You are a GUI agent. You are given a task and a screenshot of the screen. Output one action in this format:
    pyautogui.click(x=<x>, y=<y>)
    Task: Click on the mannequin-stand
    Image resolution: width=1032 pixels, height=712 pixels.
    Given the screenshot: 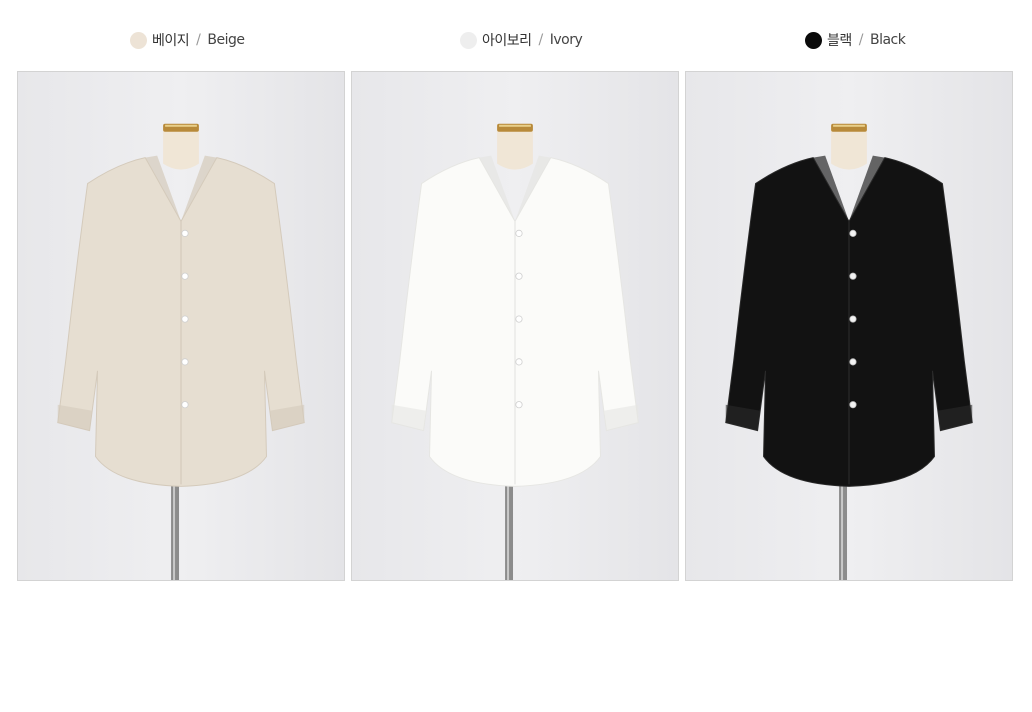 What is the action you would take?
    pyautogui.click(x=843, y=527)
    